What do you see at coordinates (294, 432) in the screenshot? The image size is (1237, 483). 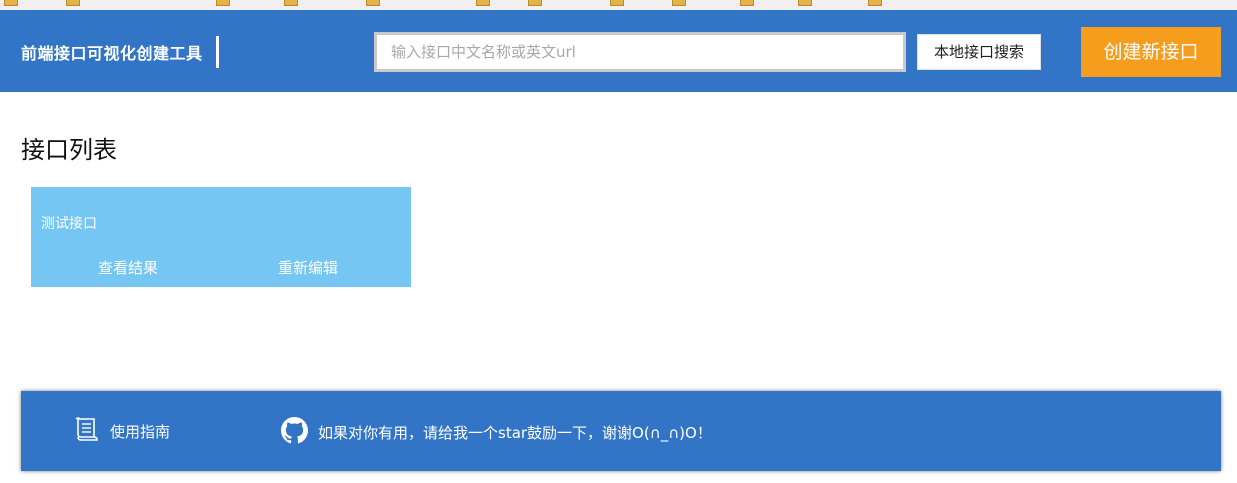 I see `github-icon` at bounding box center [294, 432].